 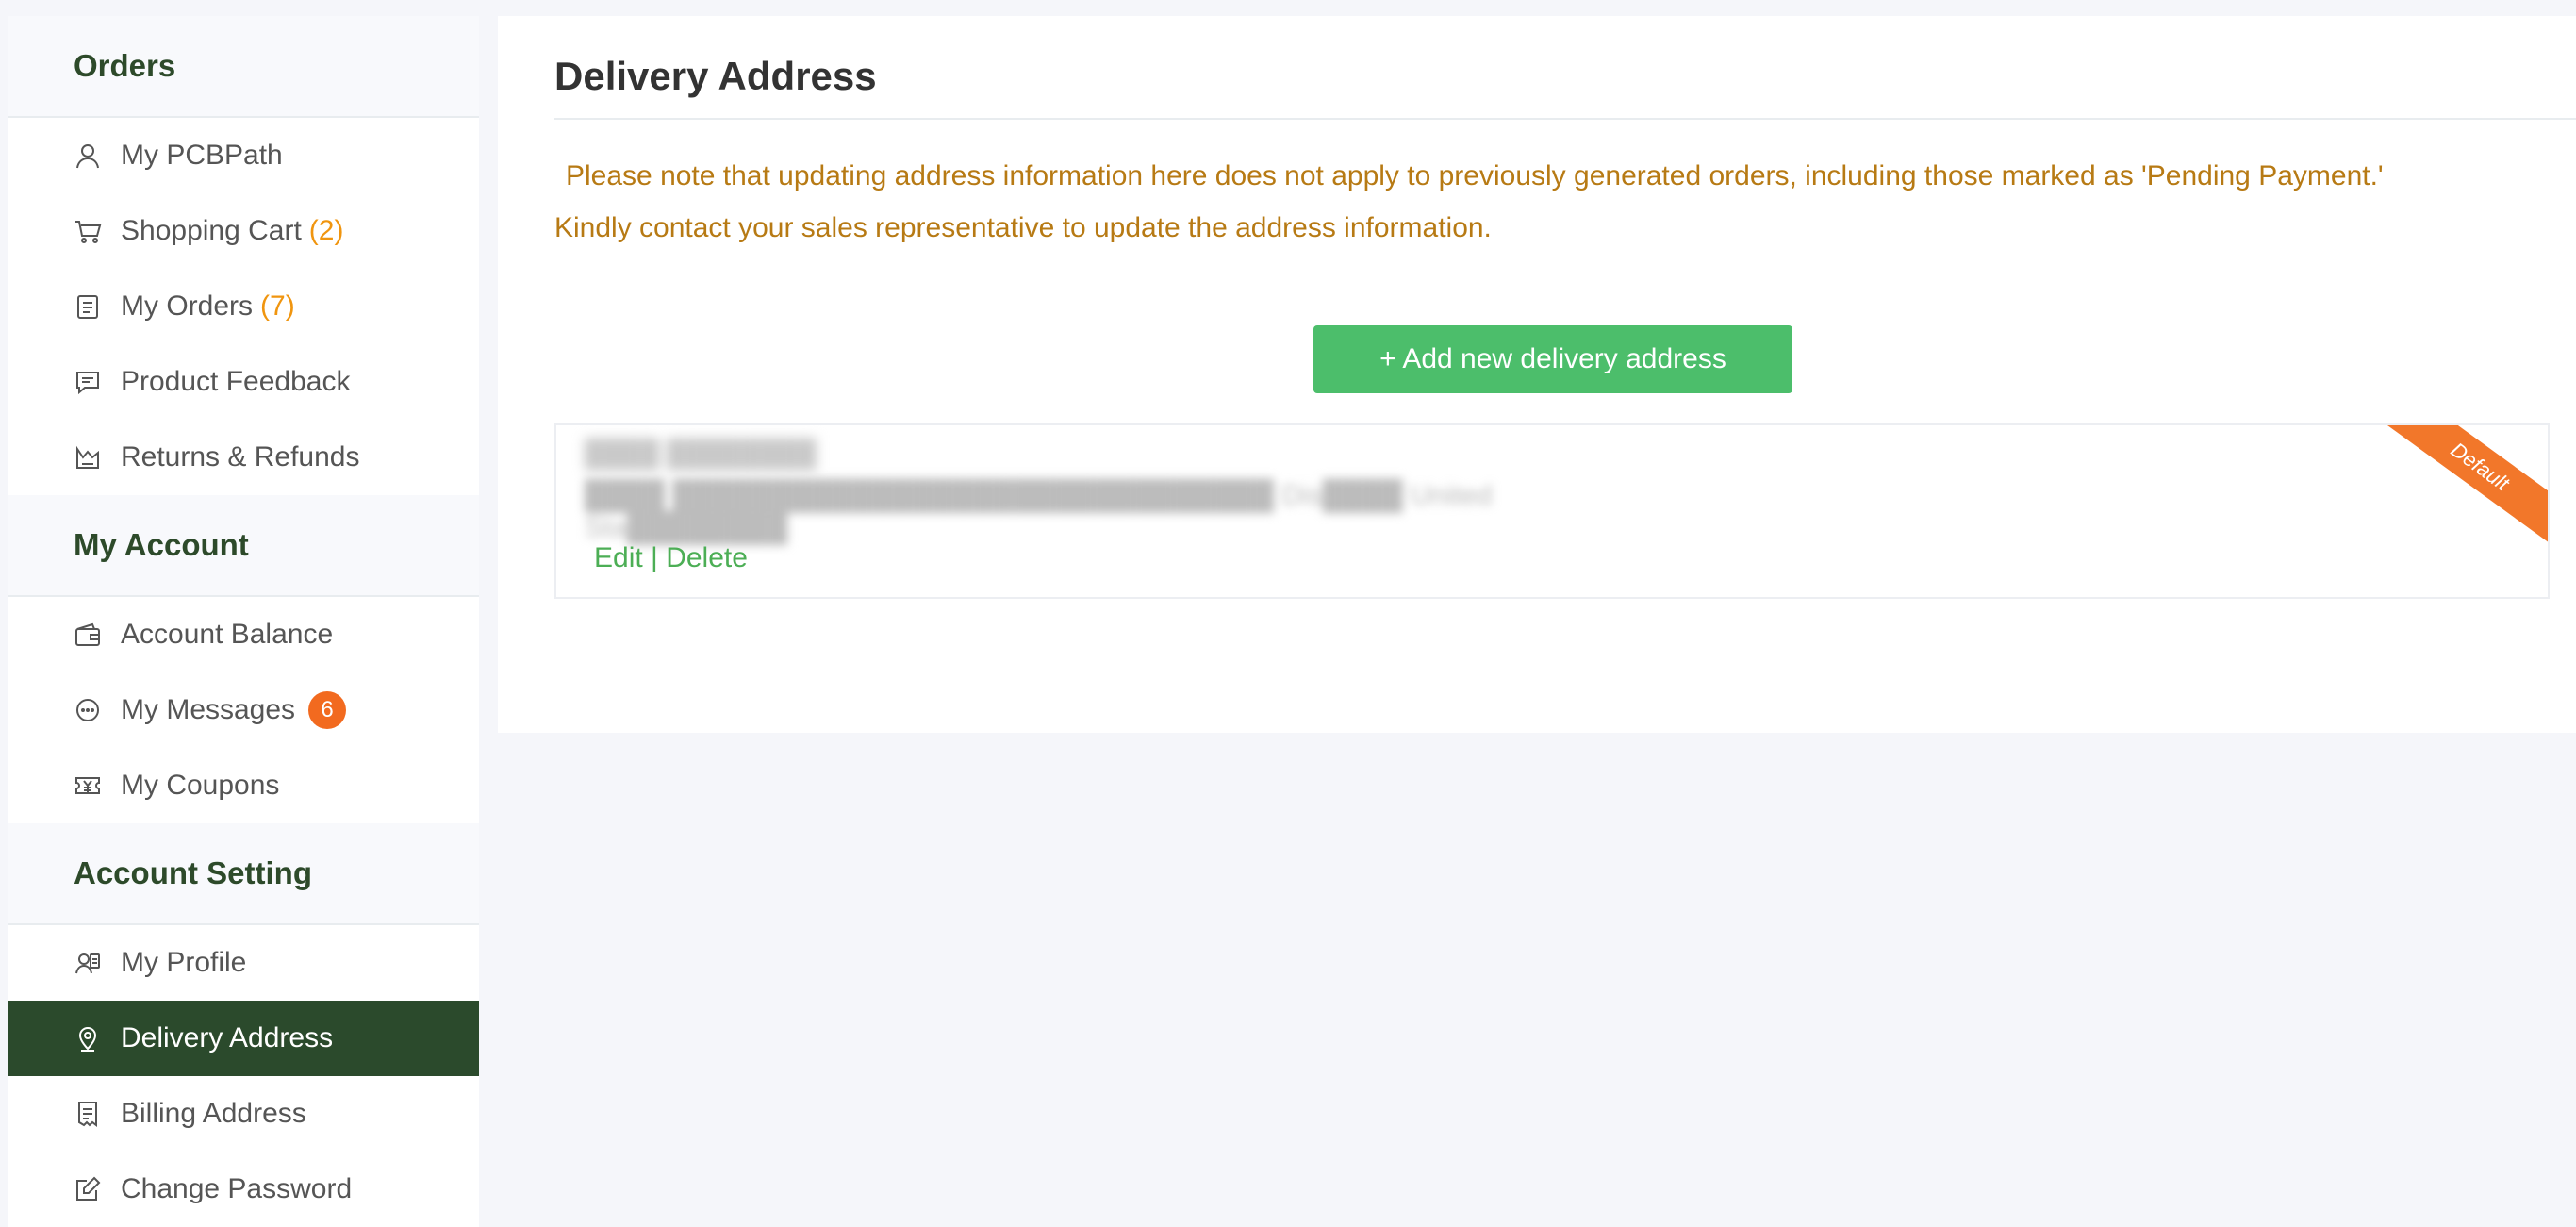 I want to click on sidebar-item-label: Change Password, so click(x=237, y=1188).